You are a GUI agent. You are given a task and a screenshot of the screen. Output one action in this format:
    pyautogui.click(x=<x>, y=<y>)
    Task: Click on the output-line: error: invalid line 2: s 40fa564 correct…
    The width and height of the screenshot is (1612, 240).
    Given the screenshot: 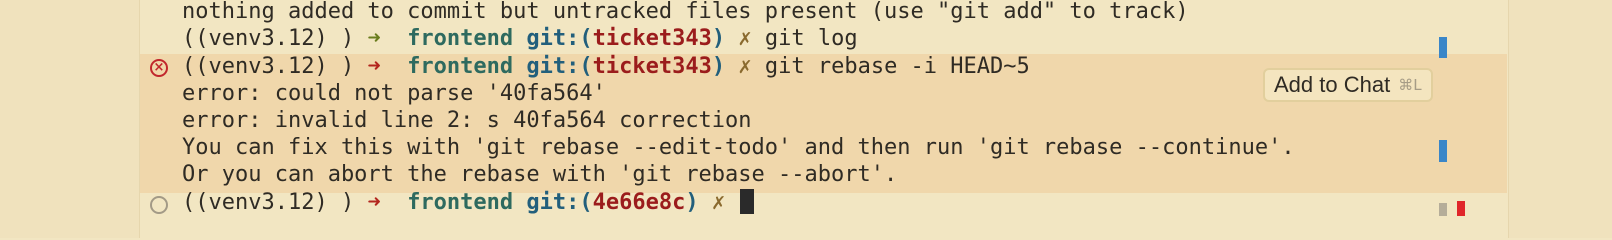 What is the action you would take?
    pyautogui.click(x=467, y=120)
    